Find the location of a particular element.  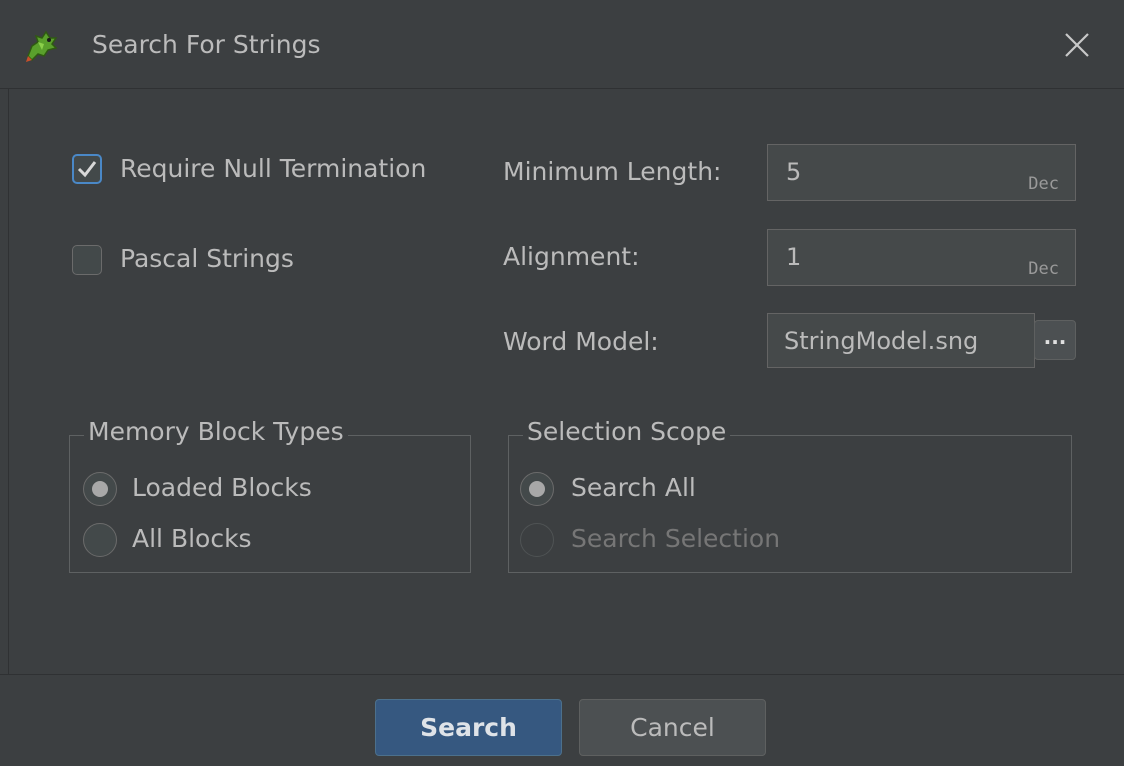

selection-scope-title: Selection Scope is located at coordinates (627, 431).